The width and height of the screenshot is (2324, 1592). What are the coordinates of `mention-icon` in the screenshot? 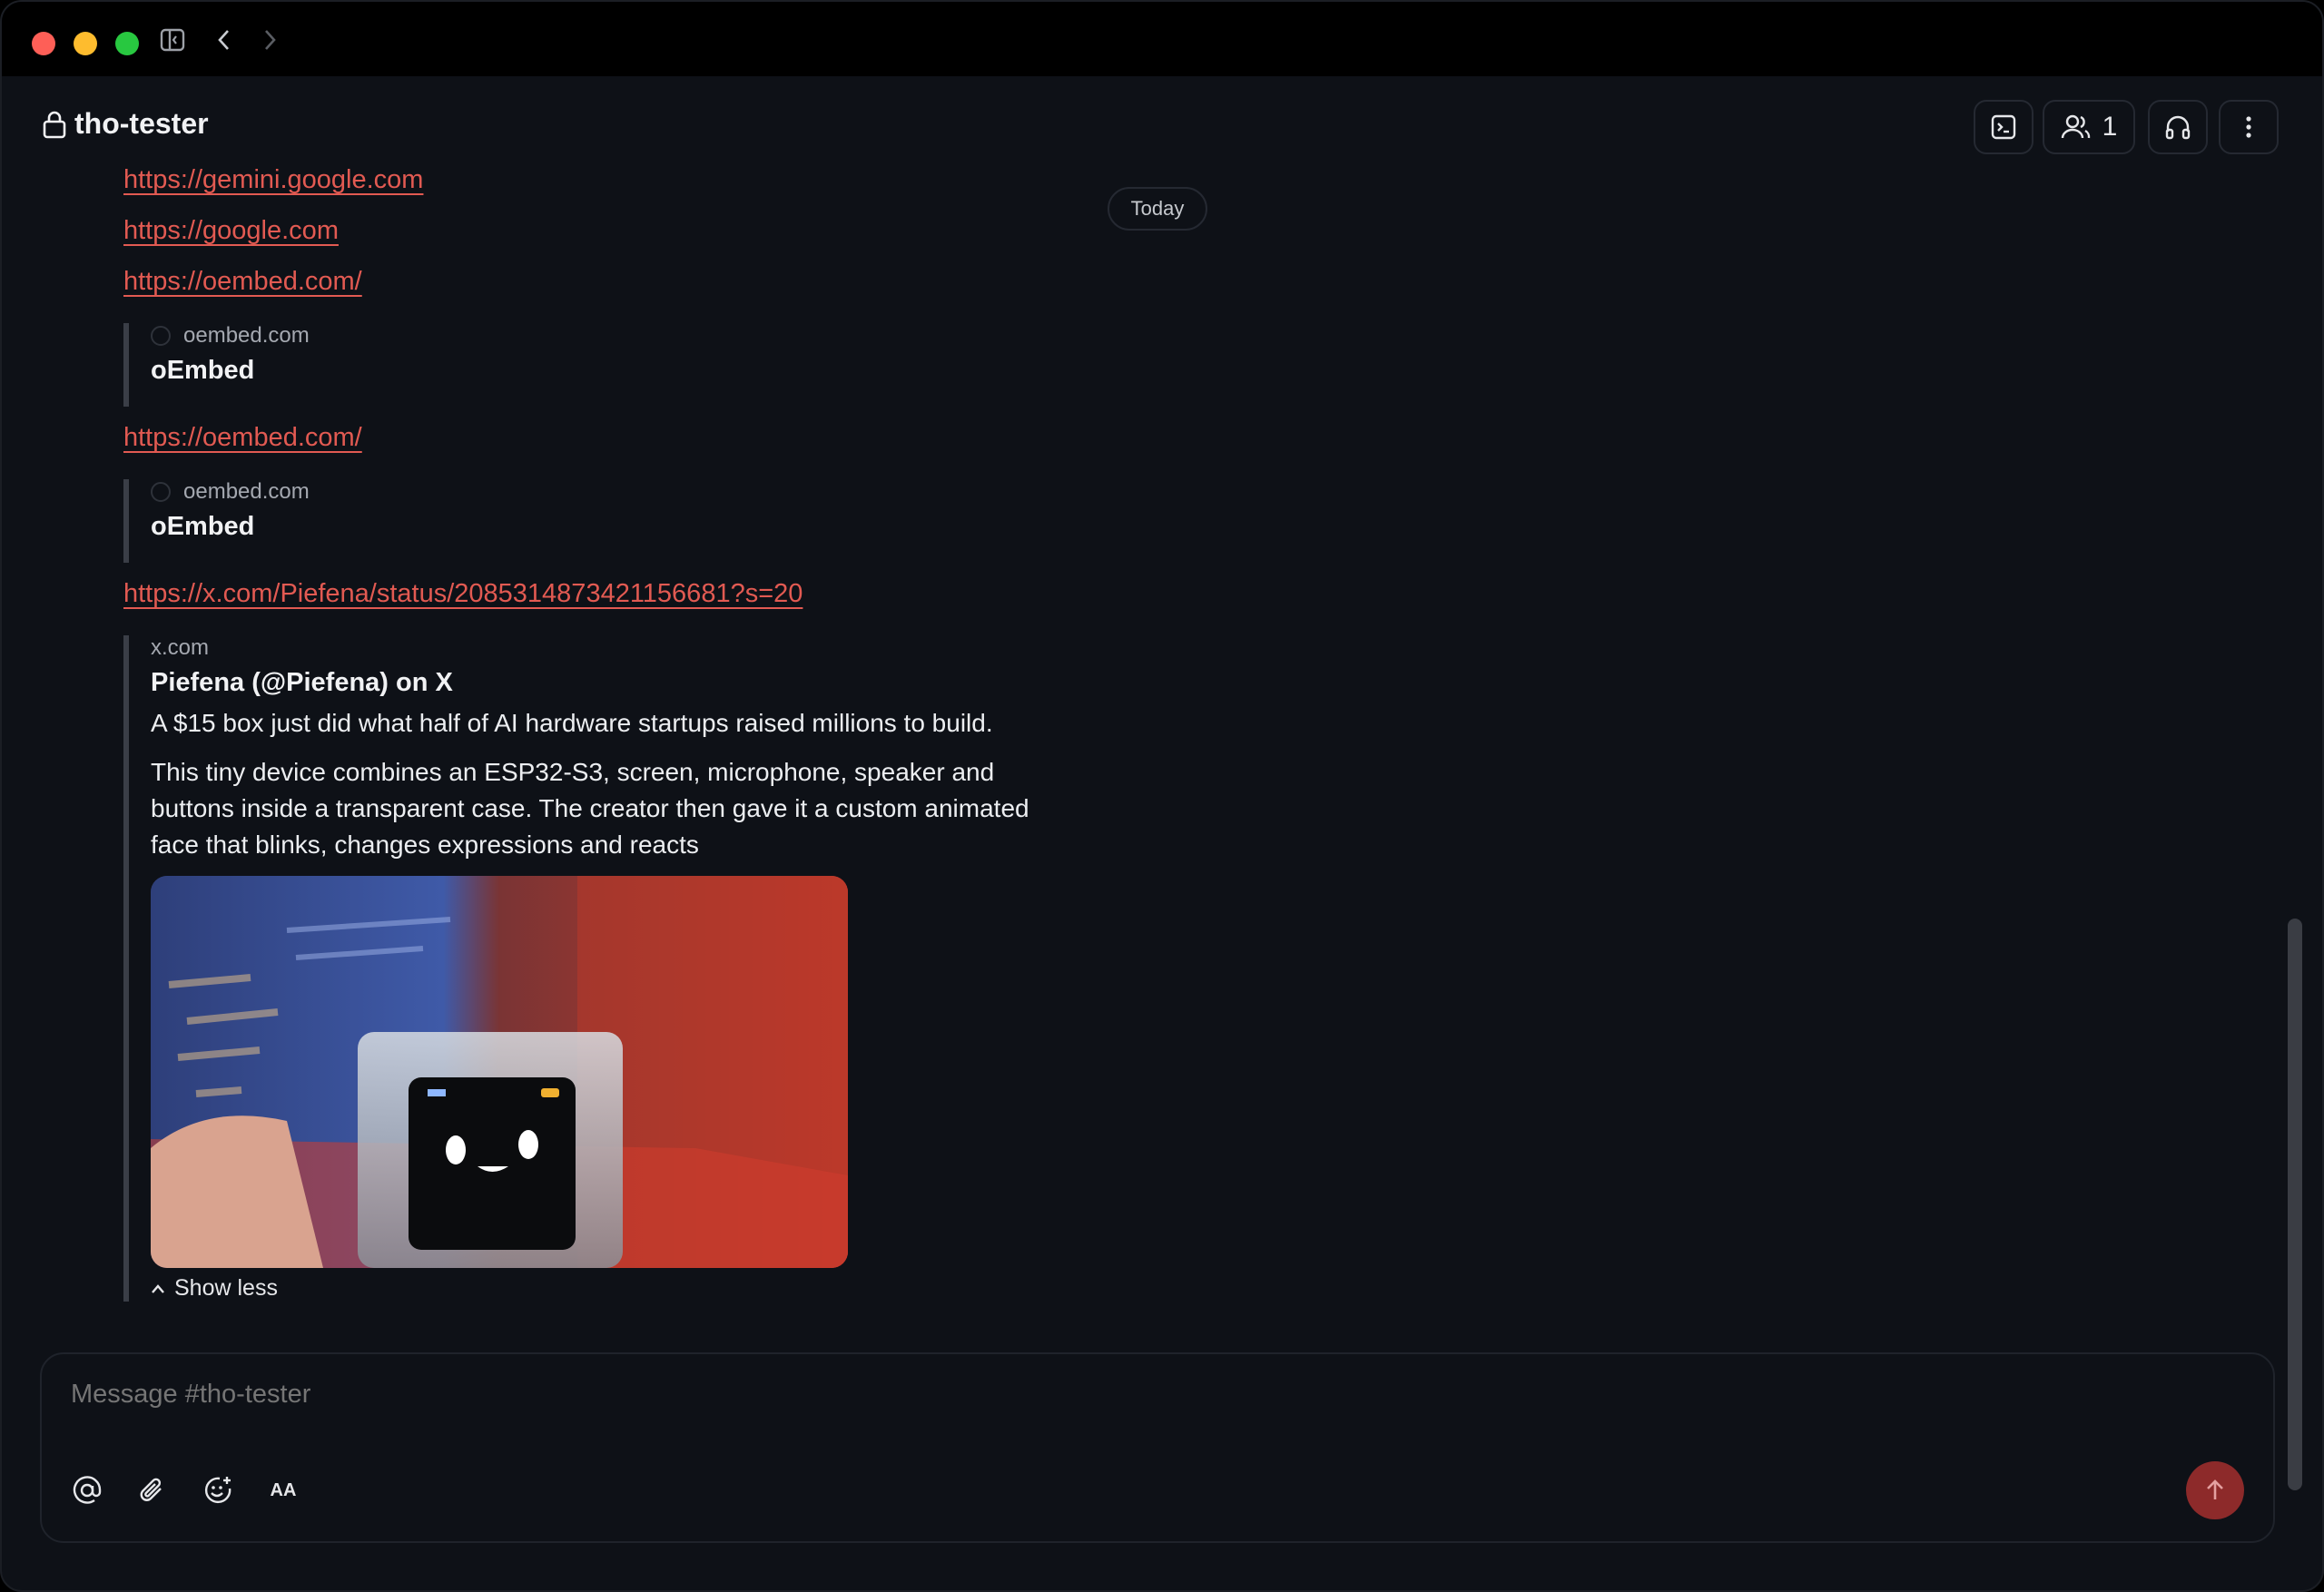 It's located at (87, 1490).